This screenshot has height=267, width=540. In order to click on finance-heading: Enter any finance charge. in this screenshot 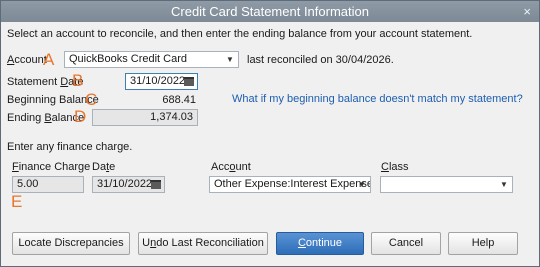, I will do `click(70, 147)`.